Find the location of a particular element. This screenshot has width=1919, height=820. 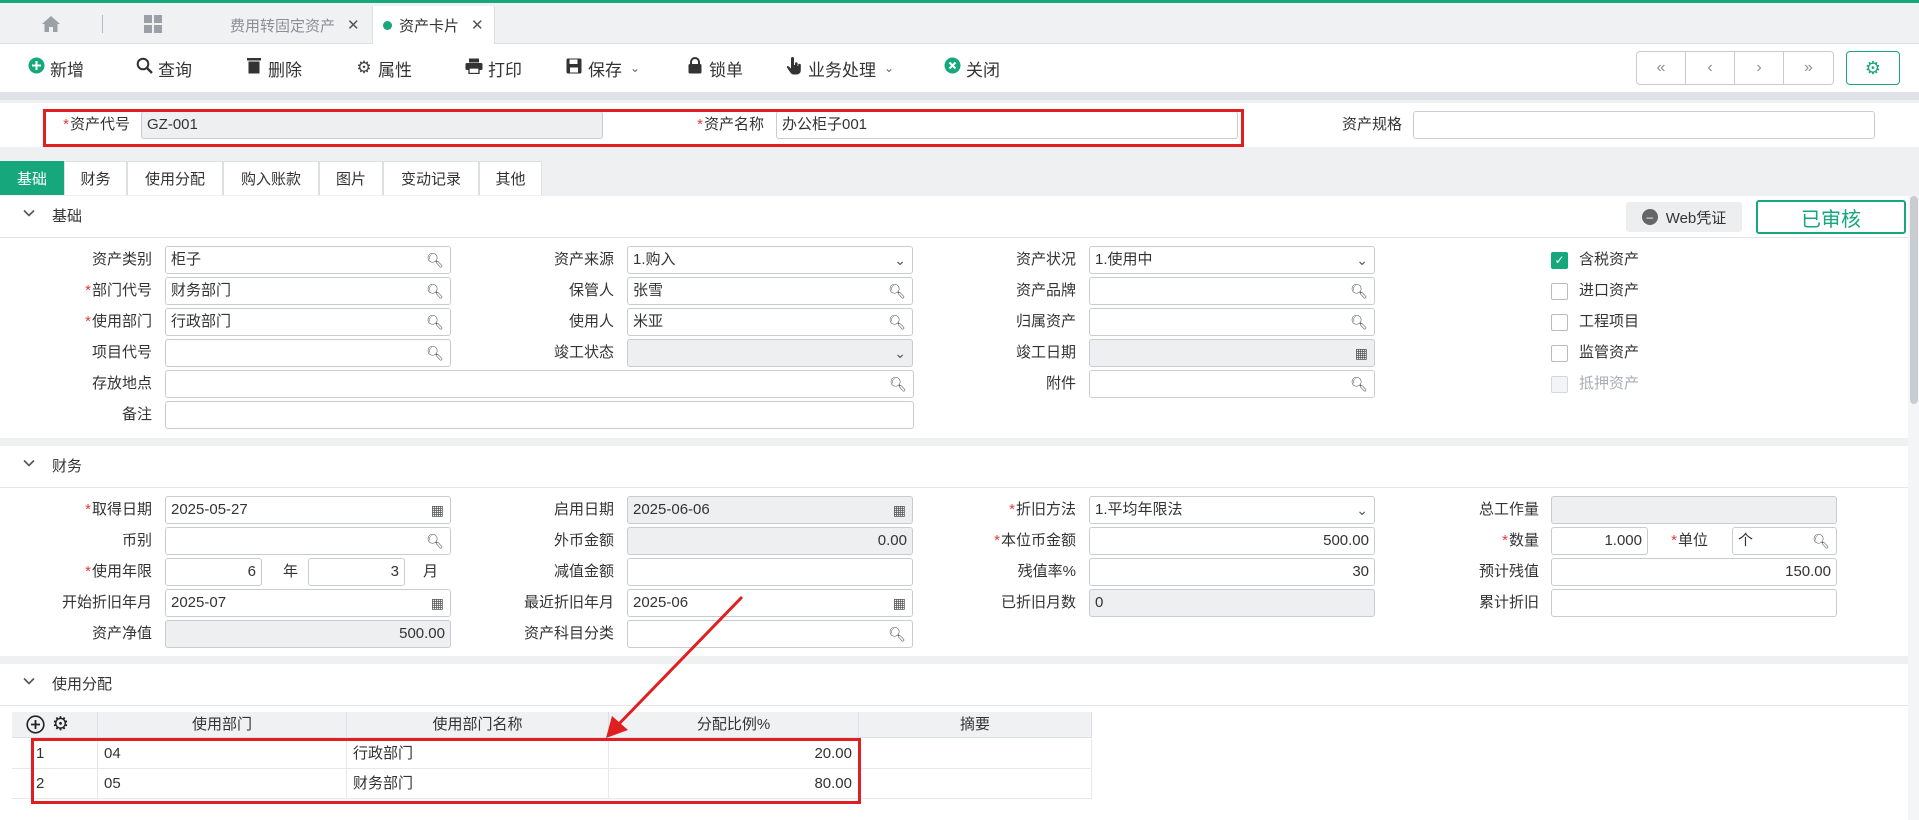

annotation-arrow is located at coordinates (675, 666).